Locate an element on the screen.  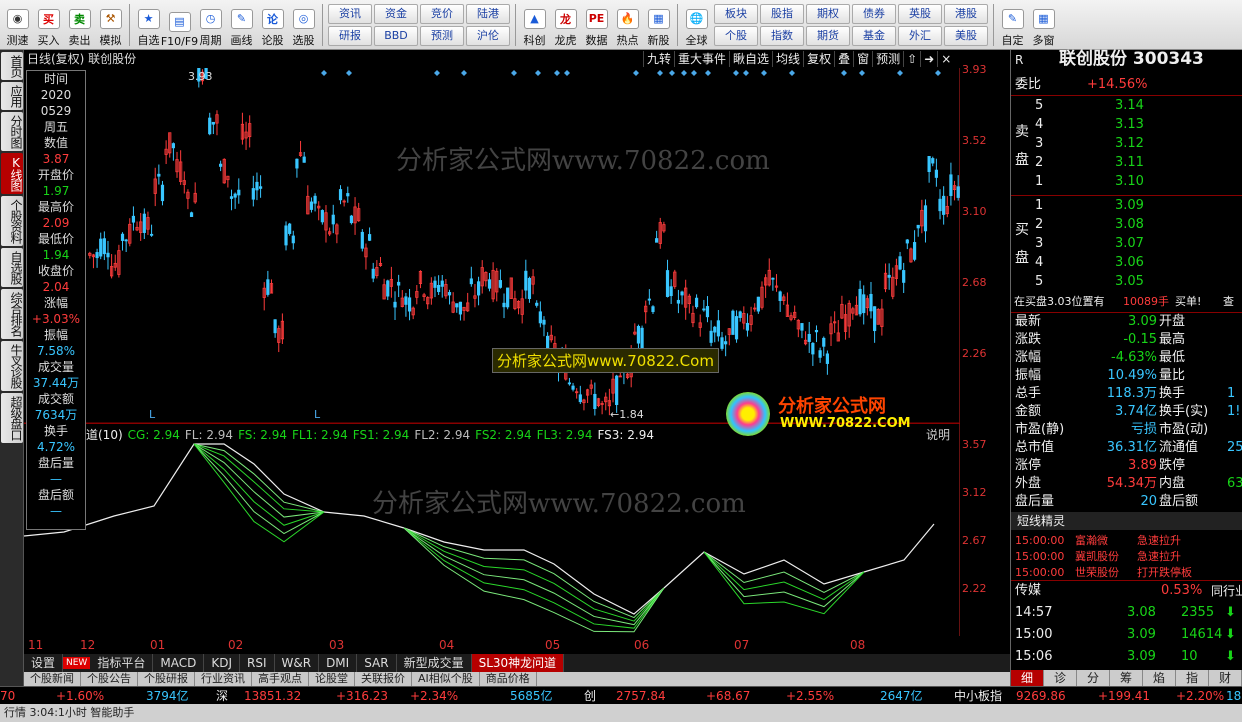
chart-tool-button: 重大事件 is located at coordinates (701, 59).